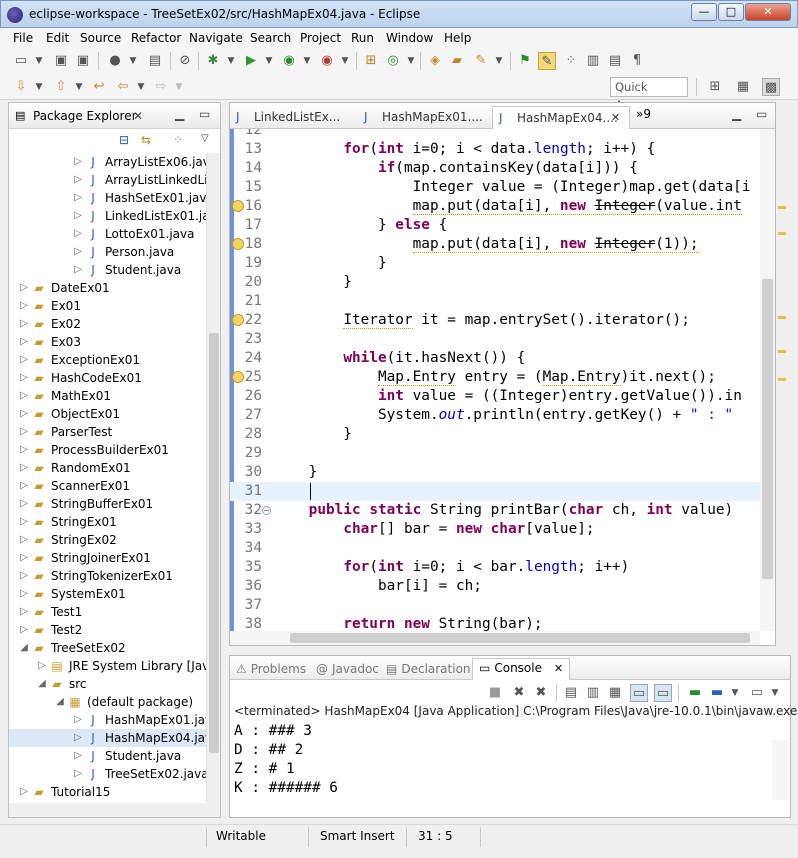  What do you see at coordinates (347, 669) in the screenshot?
I see `tab-javadoc: @ Javadoc` at bounding box center [347, 669].